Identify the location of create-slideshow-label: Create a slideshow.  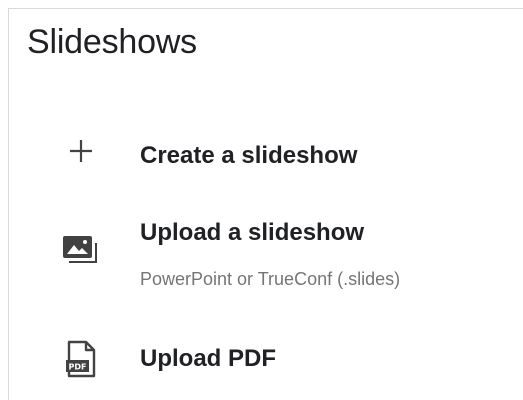
(249, 155).